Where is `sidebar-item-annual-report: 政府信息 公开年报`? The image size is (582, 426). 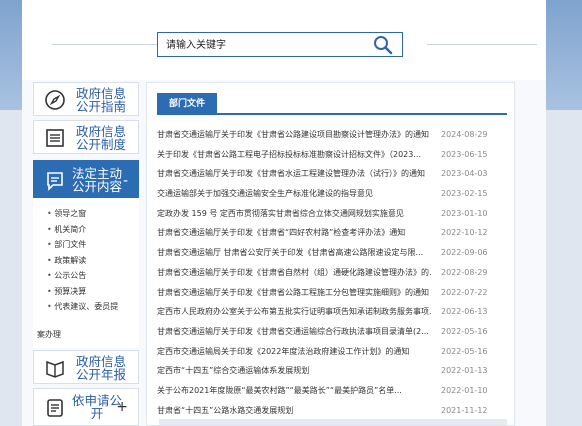 sidebar-item-annual-report: 政府信息 公开年报 is located at coordinates (86, 367).